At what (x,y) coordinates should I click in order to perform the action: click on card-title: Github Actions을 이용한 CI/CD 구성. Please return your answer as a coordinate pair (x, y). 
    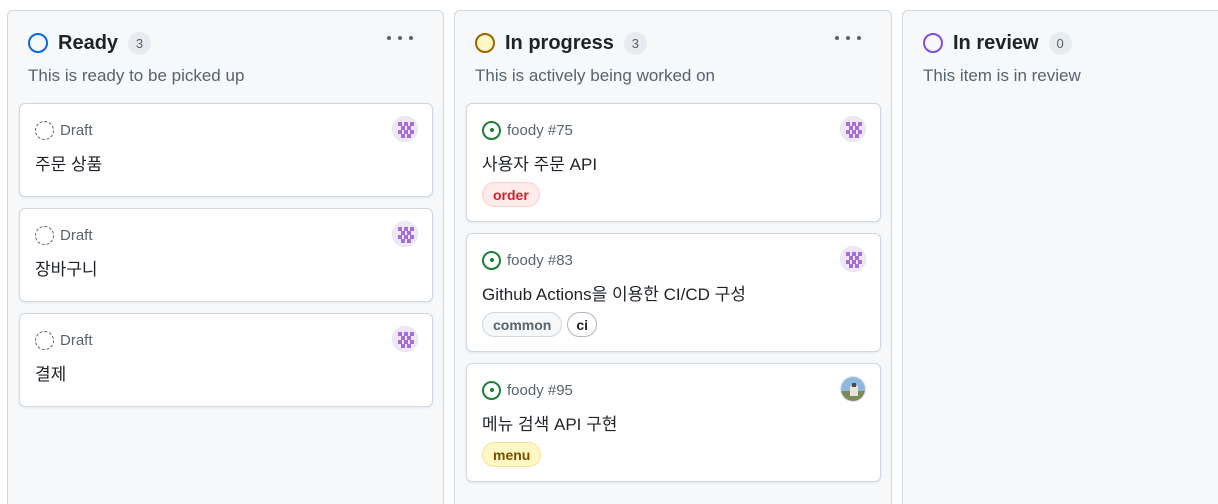
    Looking at the image, I should click on (614, 292).